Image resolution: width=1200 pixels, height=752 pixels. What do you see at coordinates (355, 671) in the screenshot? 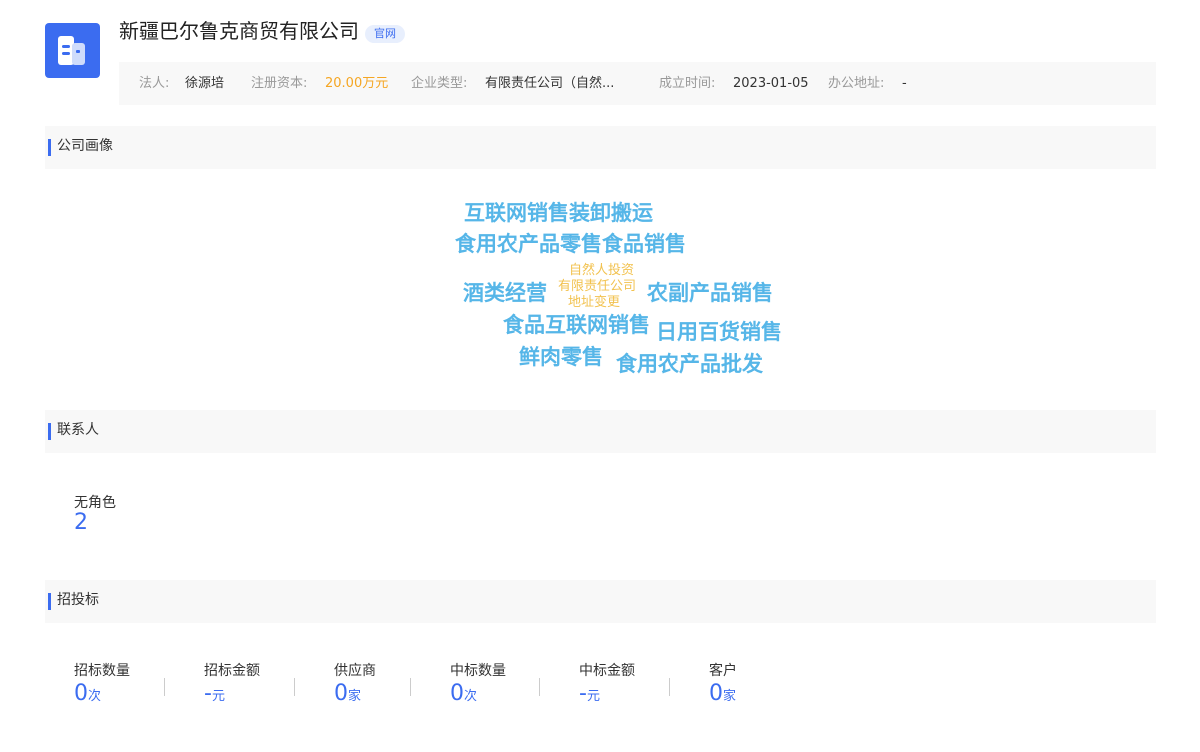
I see `stat-label: 供应商` at bounding box center [355, 671].